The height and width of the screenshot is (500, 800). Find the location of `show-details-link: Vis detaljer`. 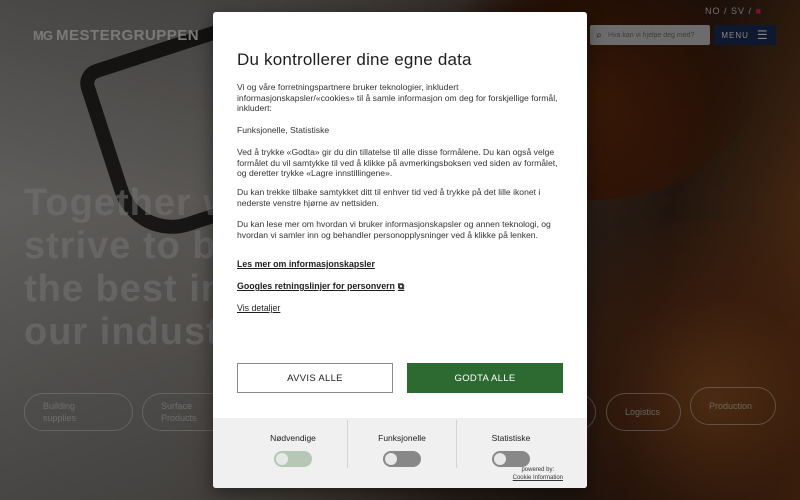

show-details-link: Vis detaljer is located at coordinates (258, 308).